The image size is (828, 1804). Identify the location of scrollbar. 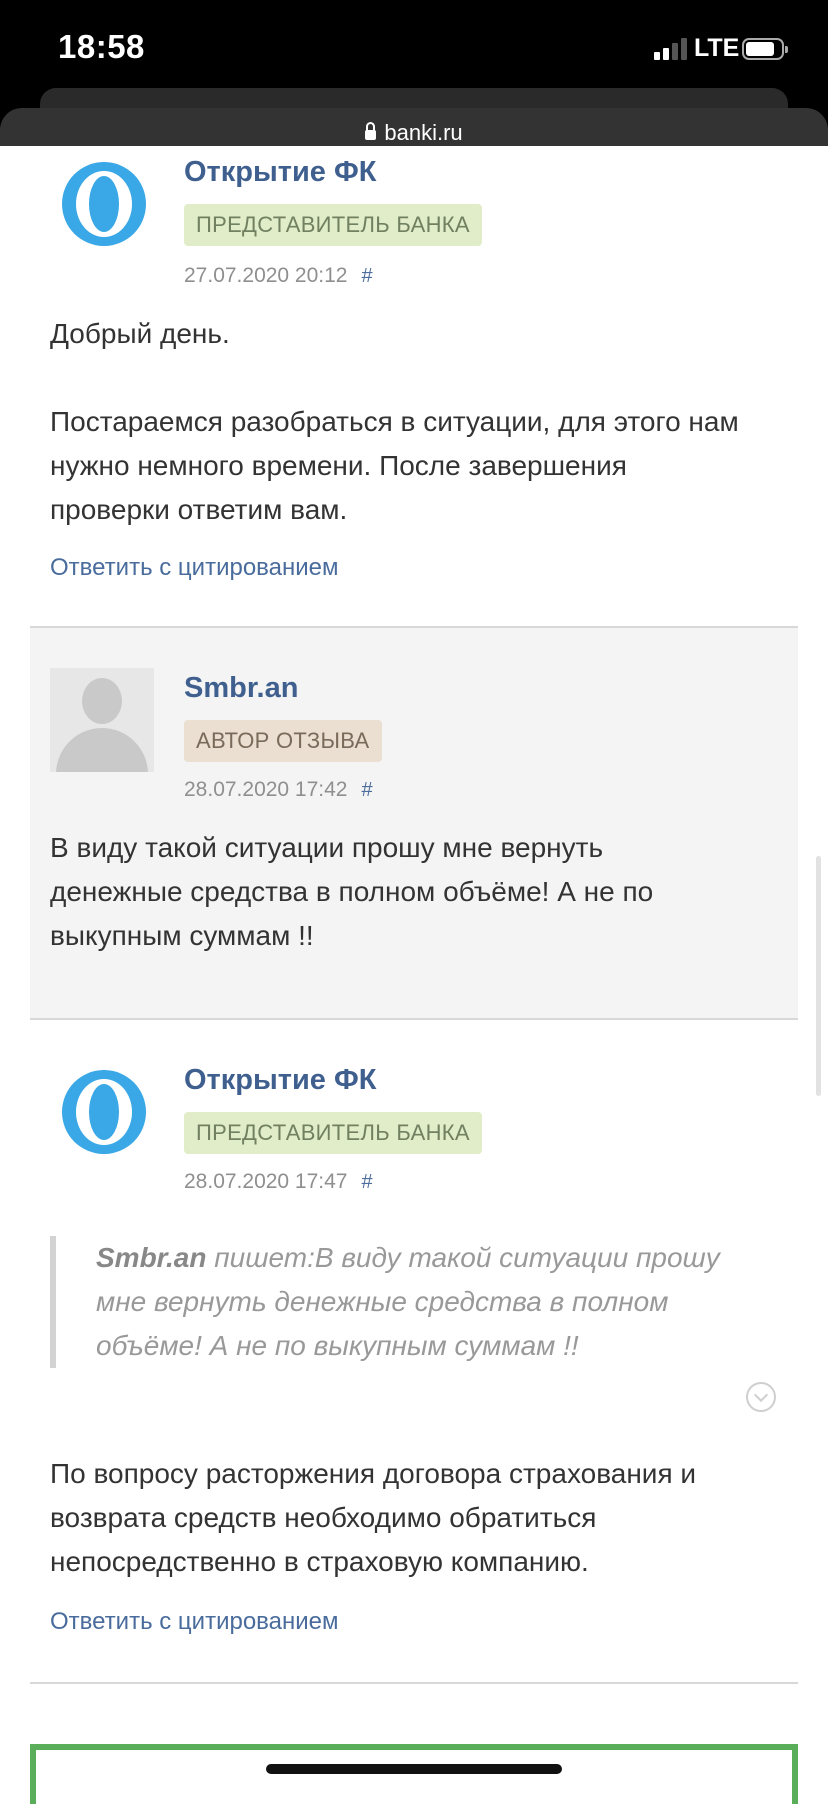
(818, 976).